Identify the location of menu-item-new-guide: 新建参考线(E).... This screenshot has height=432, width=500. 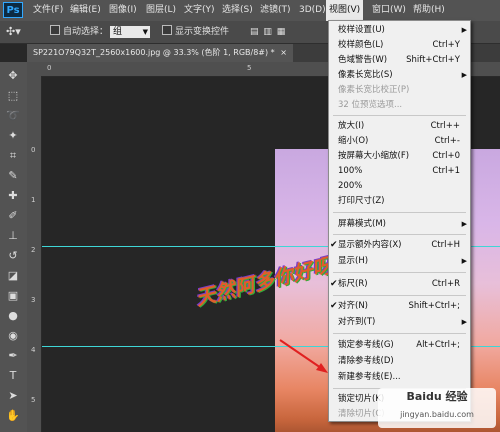
(399, 377).